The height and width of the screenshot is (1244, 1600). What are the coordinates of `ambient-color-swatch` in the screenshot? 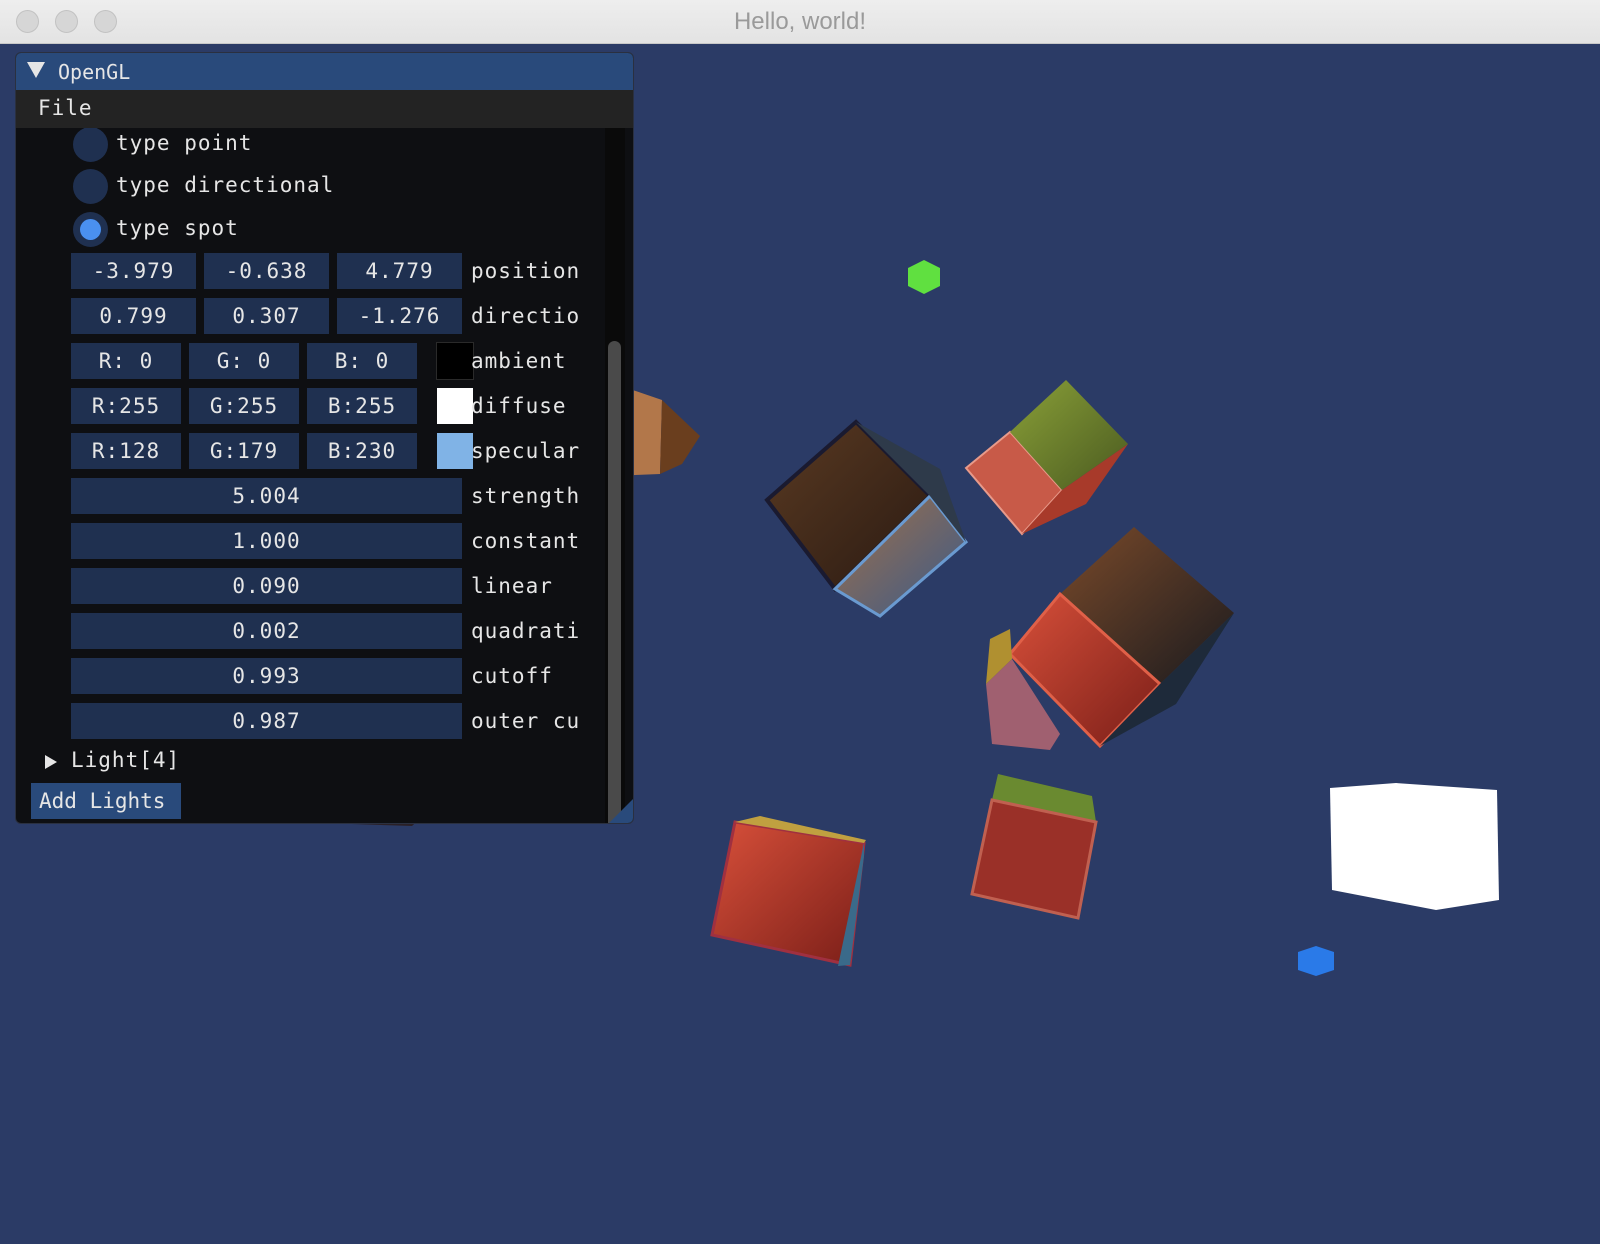 It's located at (455, 361).